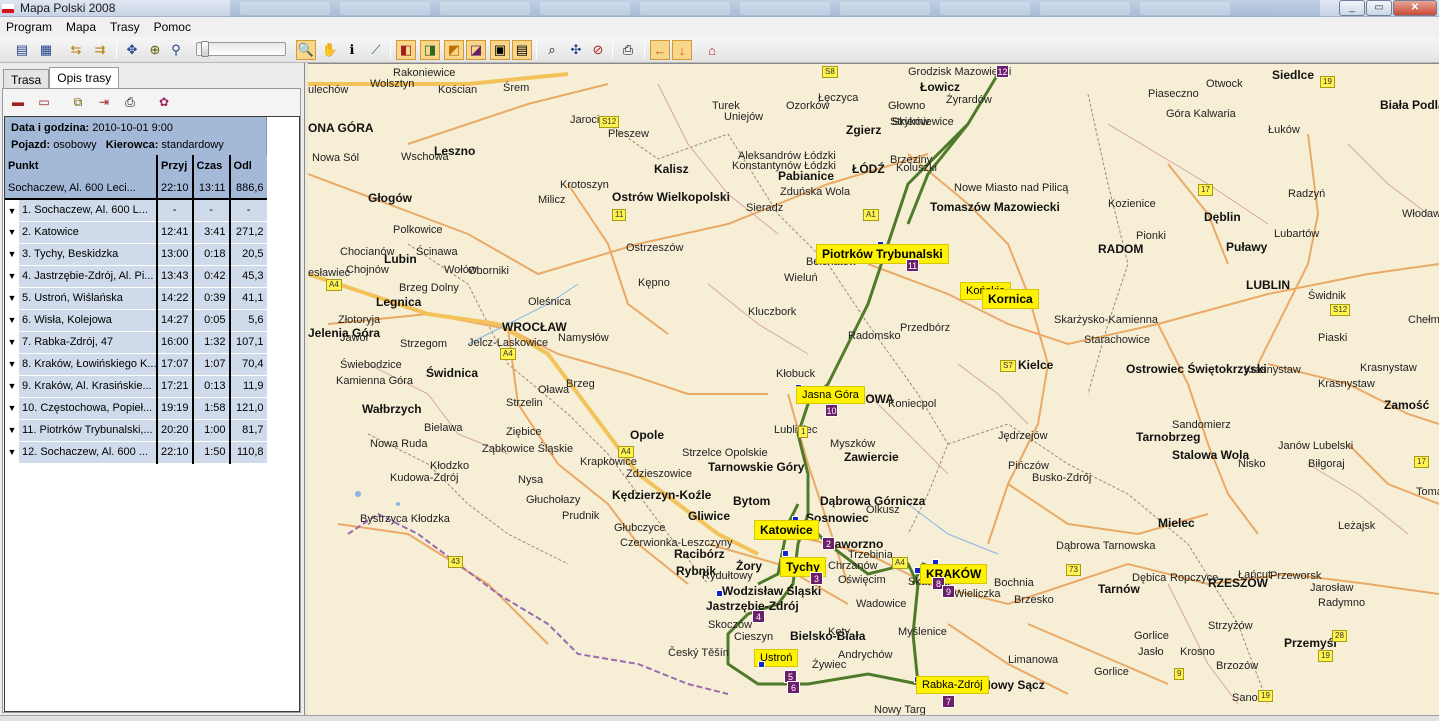 The width and height of the screenshot is (1439, 721). What do you see at coordinates (26, 79) in the screenshot?
I see `tab-trasa: Trasa` at bounding box center [26, 79].